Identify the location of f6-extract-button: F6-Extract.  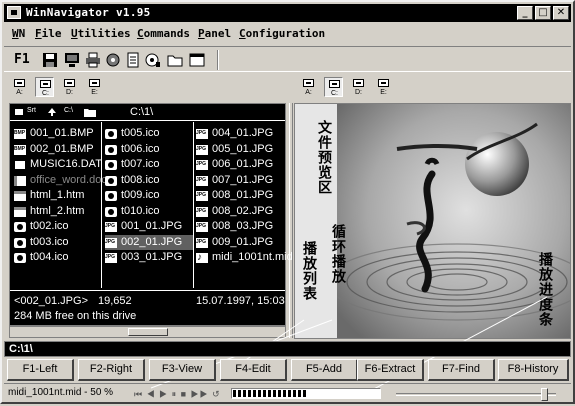
(390, 370).